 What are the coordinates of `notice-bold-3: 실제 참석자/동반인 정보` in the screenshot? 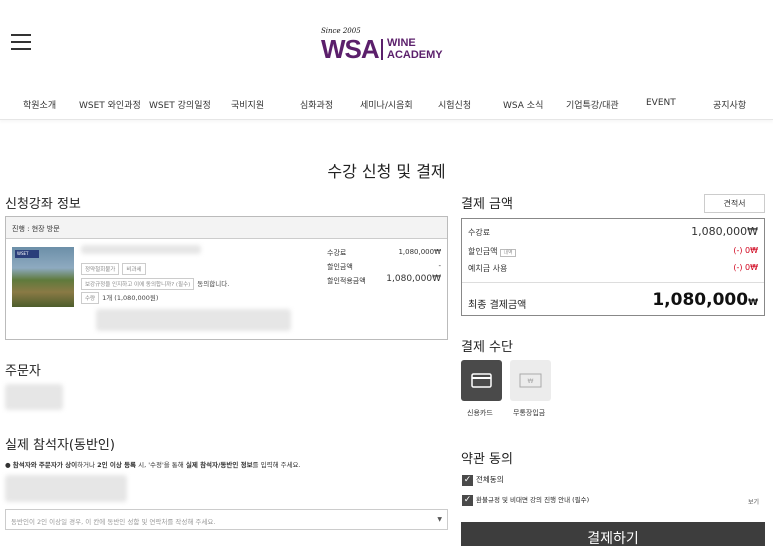 It's located at (219, 465).